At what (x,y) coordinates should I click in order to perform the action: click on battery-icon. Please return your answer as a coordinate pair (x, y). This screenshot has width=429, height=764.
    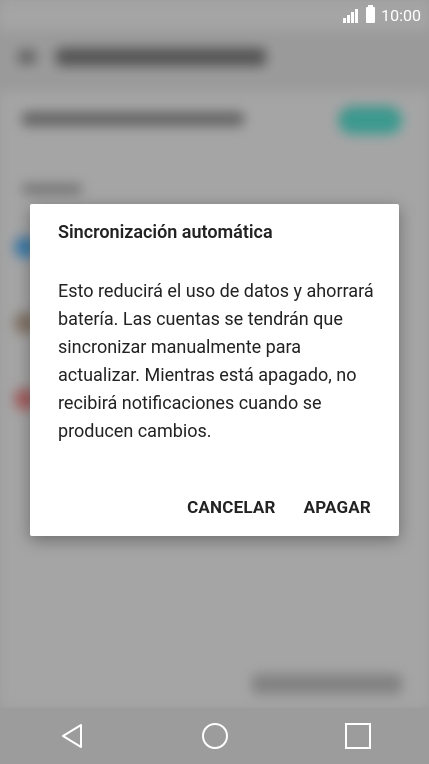
    Looking at the image, I should click on (371, 14).